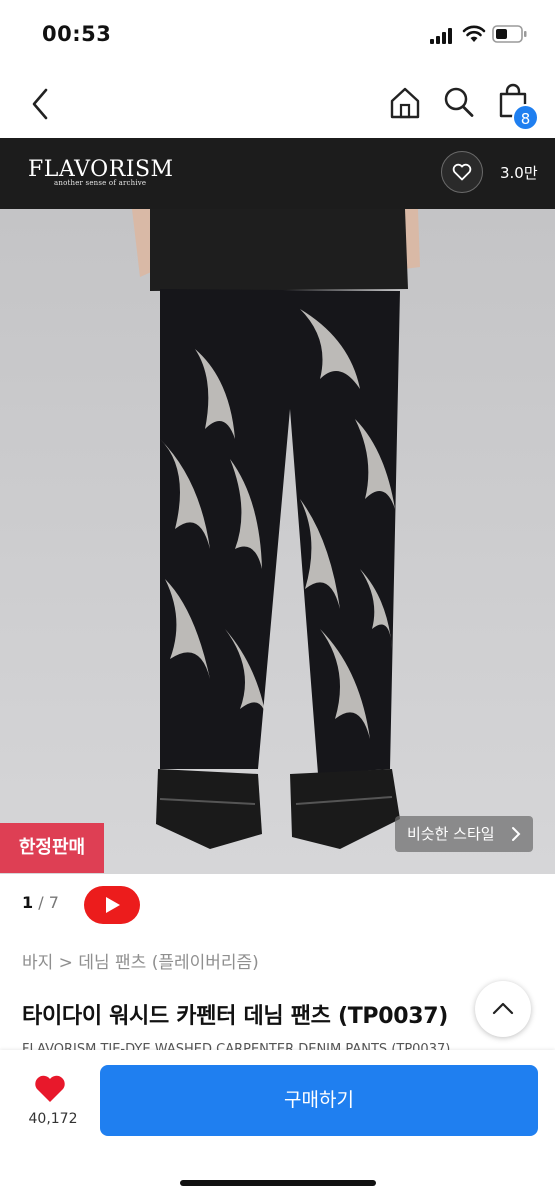 This screenshot has width=555, height=1200. I want to click on similar-style-button: 비슷한 스타일, so click(464, 834).